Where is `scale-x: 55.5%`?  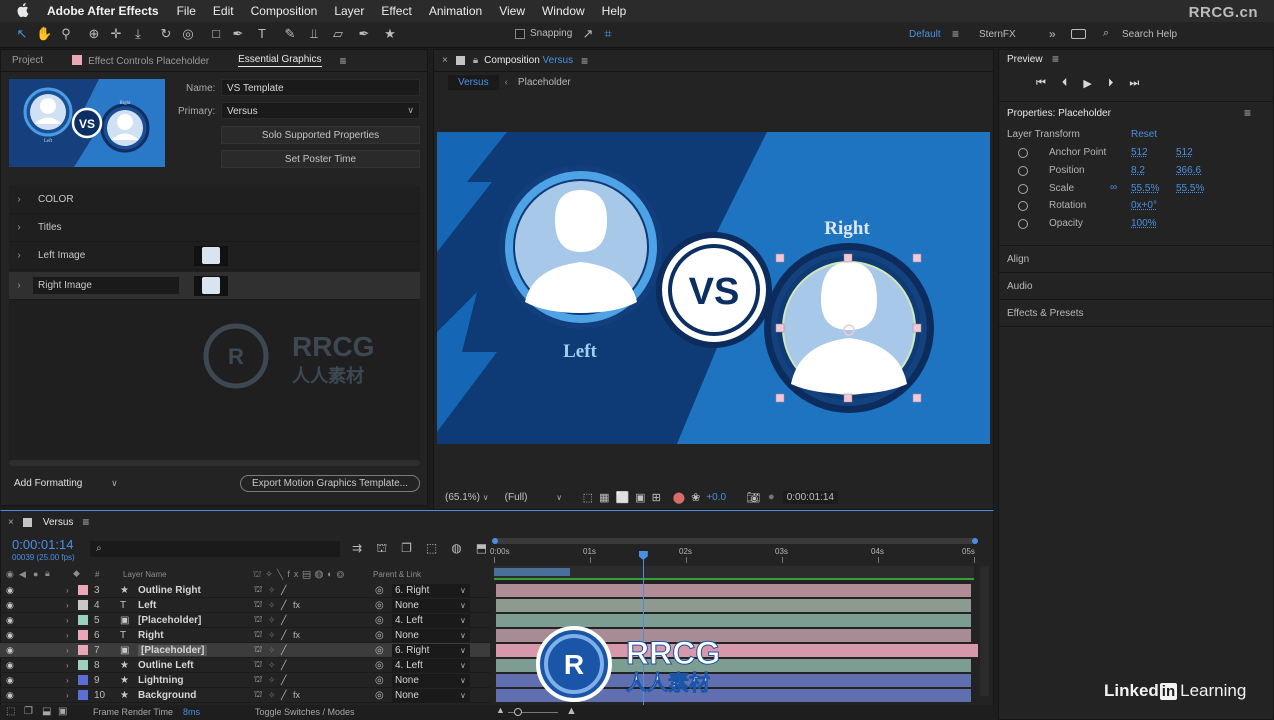 scale-x: 55.5% is located at coordinates (1145, 188).